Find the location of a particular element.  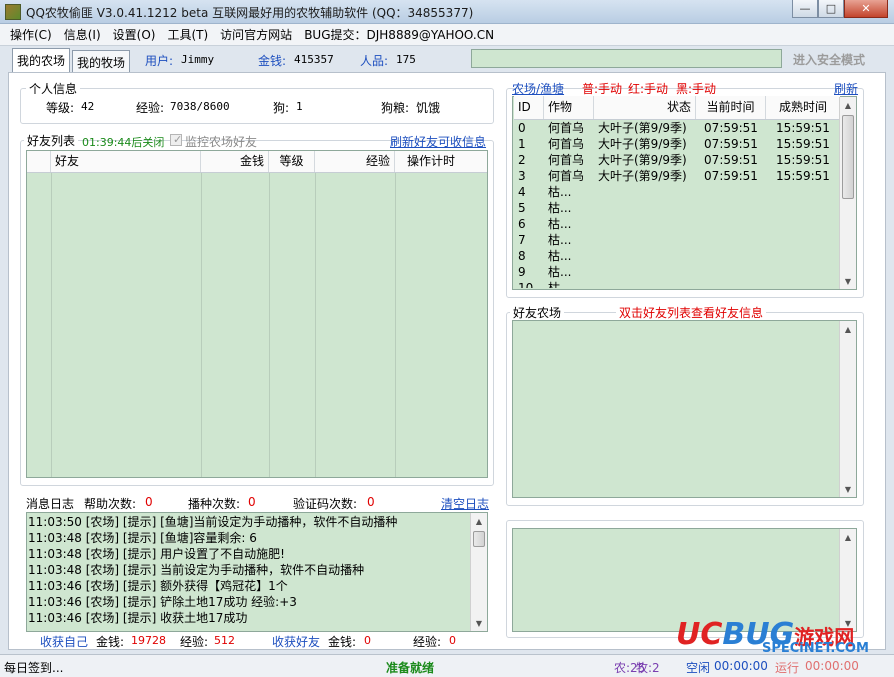

crop-col-crop: 作物 is located at coordinates (569, 107).